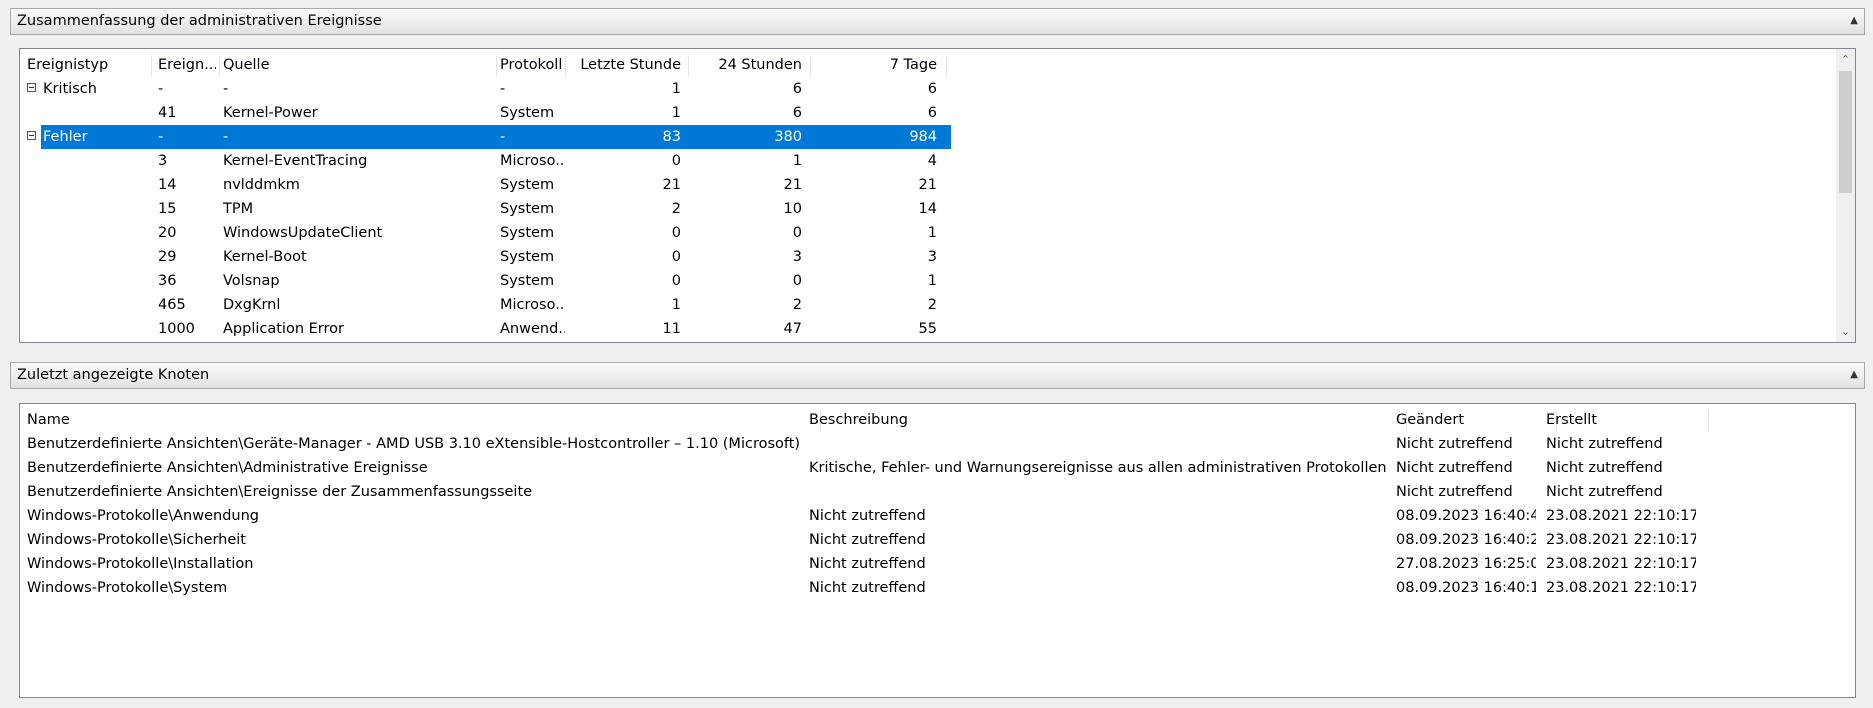  I want to click on cell-7-days: 6, so click(932, 89).